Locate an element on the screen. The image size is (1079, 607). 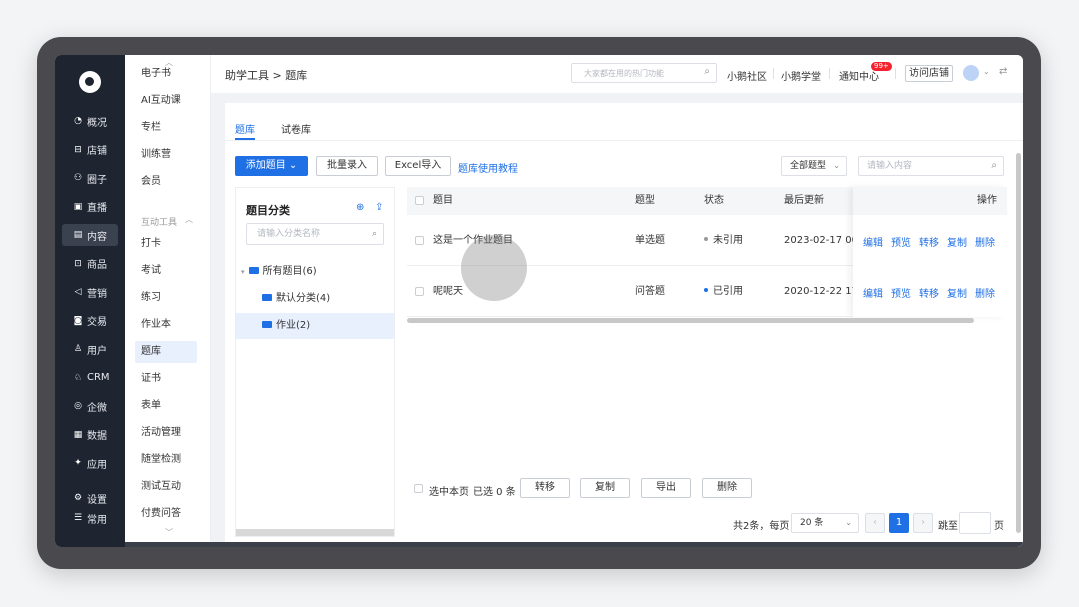
status-dot is located at coordinates (706, 239).